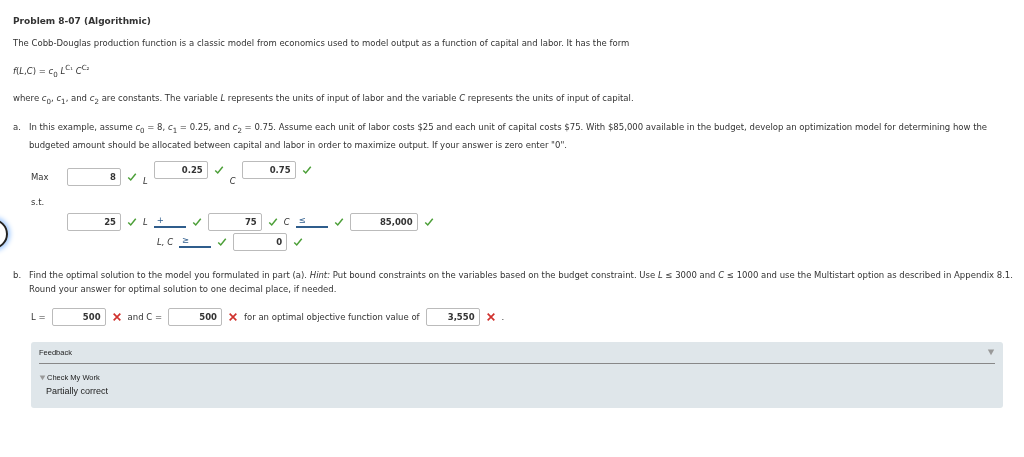 Image resolution: width=1024 pixels, height=457 pixels. What do you see at coordinates (383, 221) in the screenshot?
I see `input-field: 85,000` at bounding box center [383, 221].